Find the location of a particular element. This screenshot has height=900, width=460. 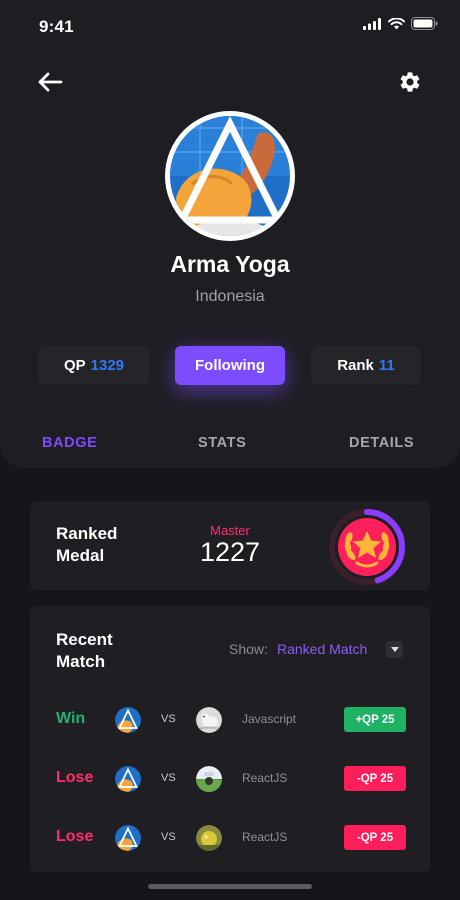

signal-icon is located at coordinates (372, 23).